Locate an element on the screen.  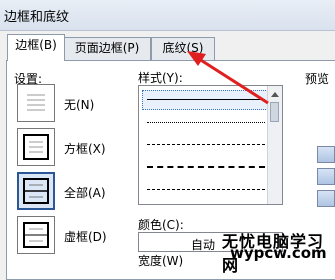
tab-label: 边框(B) is located at coordinates (36, 45).